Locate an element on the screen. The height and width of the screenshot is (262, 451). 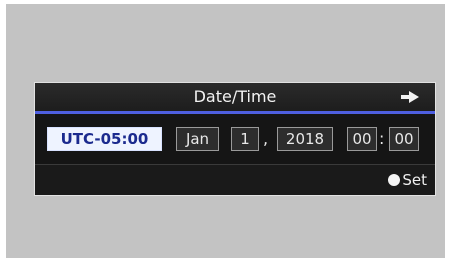
timezone-field: UTC-05:00 is located at coordinates (104, 139).